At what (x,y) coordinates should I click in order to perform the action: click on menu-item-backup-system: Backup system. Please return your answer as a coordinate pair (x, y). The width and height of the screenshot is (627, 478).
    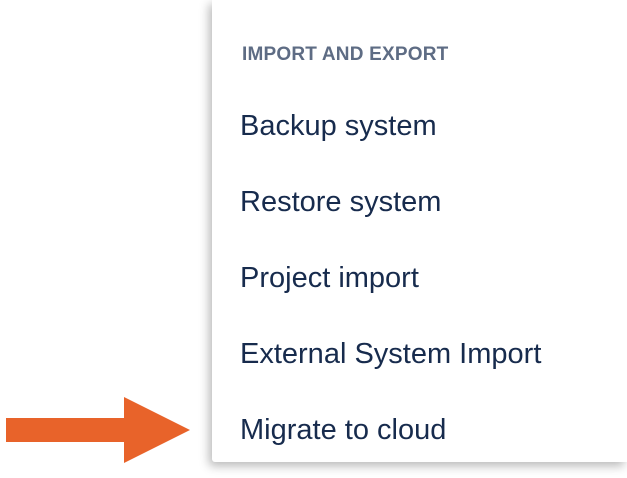
    Looking at the image, I should click on (419, 126).